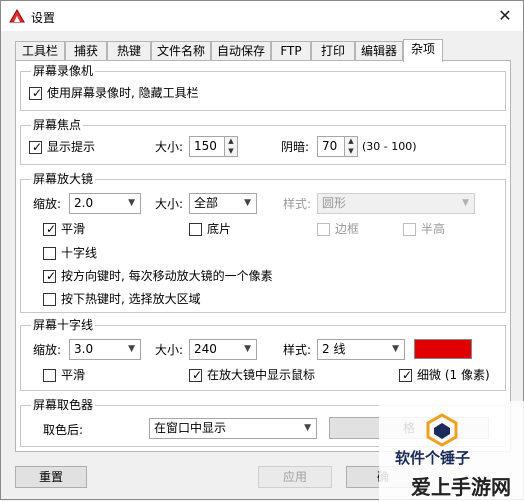 Image resolution: width=524 pixels, height=501 pixels. I want to click on reset-button: 重置, so click(51, 477).